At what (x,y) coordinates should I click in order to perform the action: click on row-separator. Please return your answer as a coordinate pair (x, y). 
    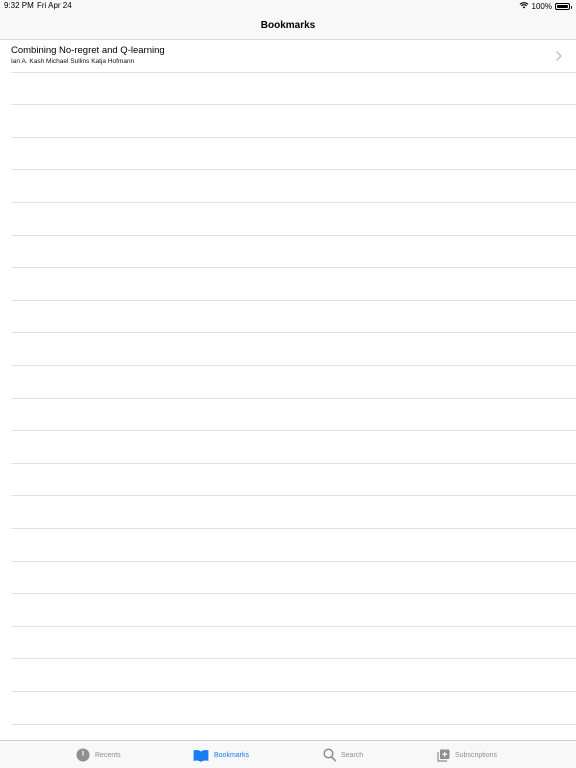
    Looking at the image, I should click on (293, 724).